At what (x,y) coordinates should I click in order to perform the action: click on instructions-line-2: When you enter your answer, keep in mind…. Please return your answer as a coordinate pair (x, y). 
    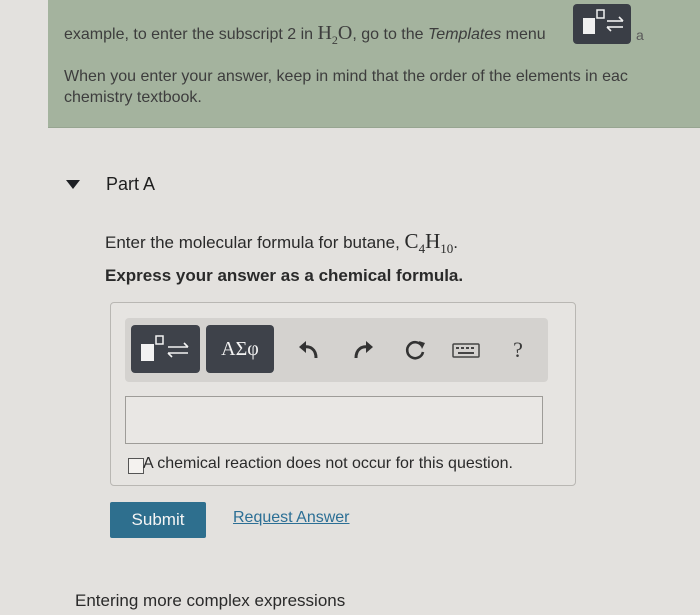
    Looking at the image, I should click on (346, 76).